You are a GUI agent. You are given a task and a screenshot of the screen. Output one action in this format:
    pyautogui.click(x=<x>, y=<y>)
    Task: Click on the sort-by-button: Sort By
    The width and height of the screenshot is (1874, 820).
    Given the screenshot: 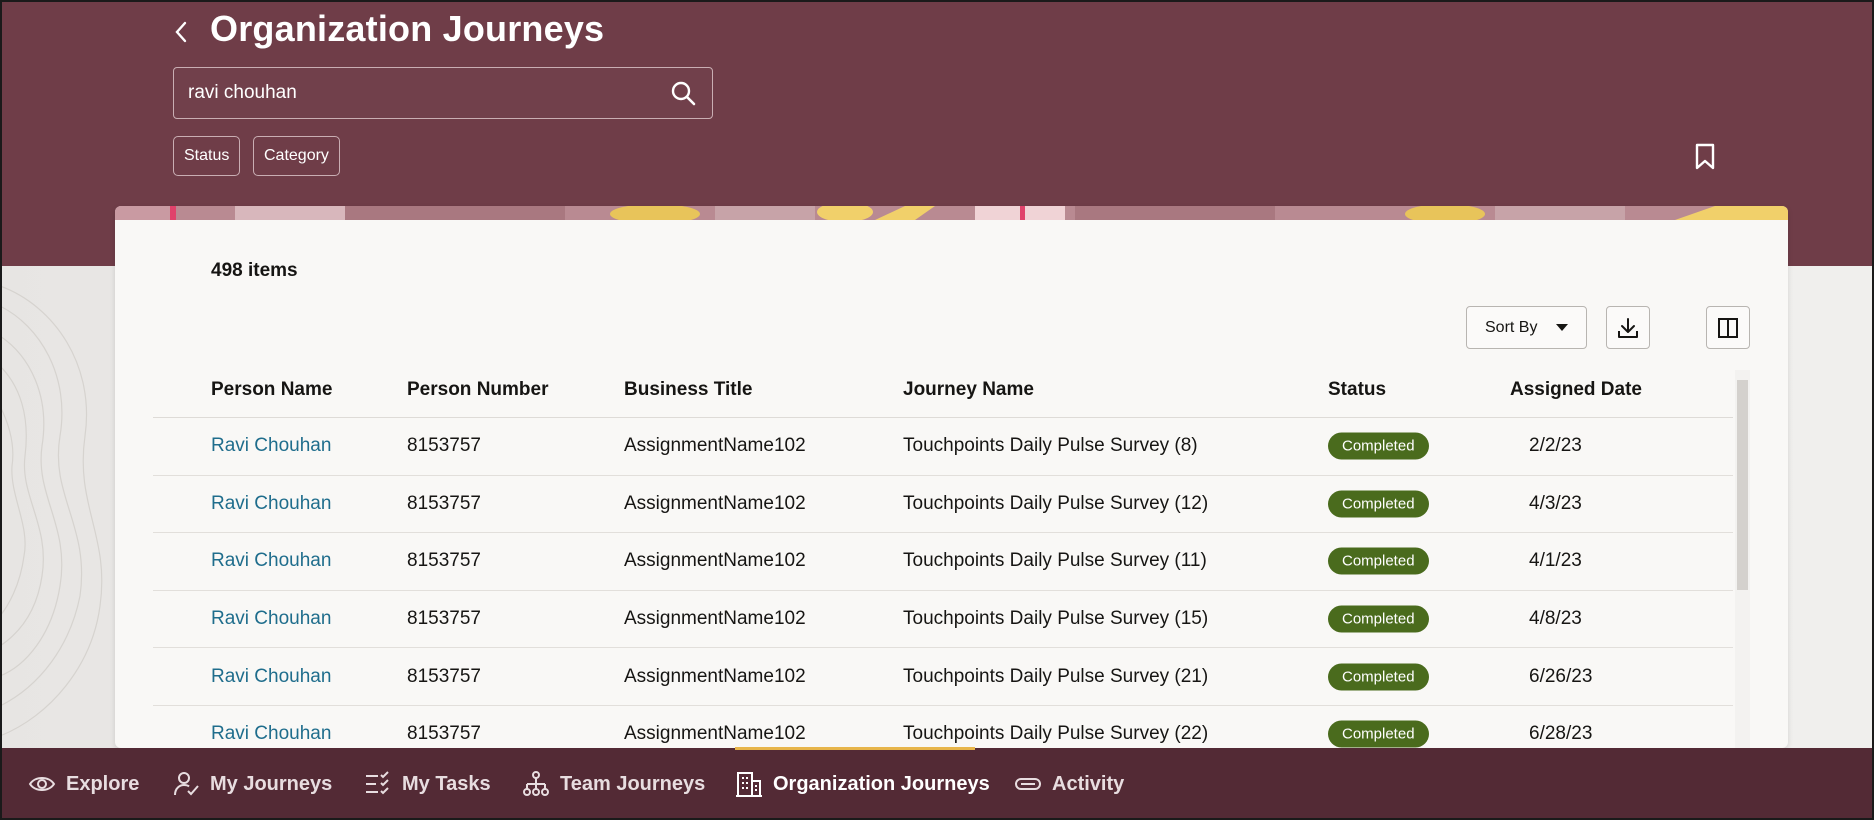 What is the action you would take?
    pyautogui.click(x=1526, y=327)
    